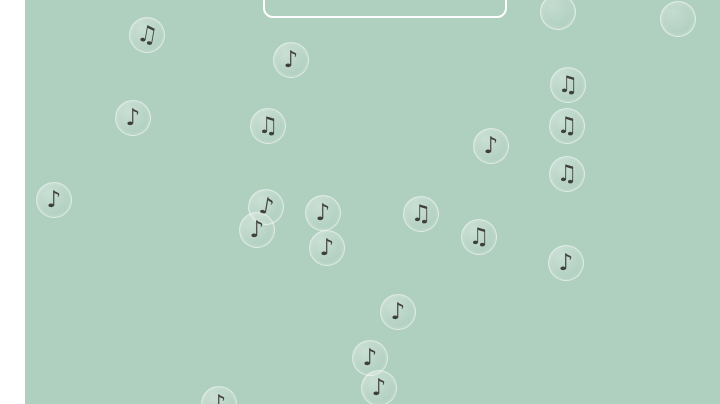 The height and width of the screenshot is (404, 720). I want to click on target-box, so click(385, 9).